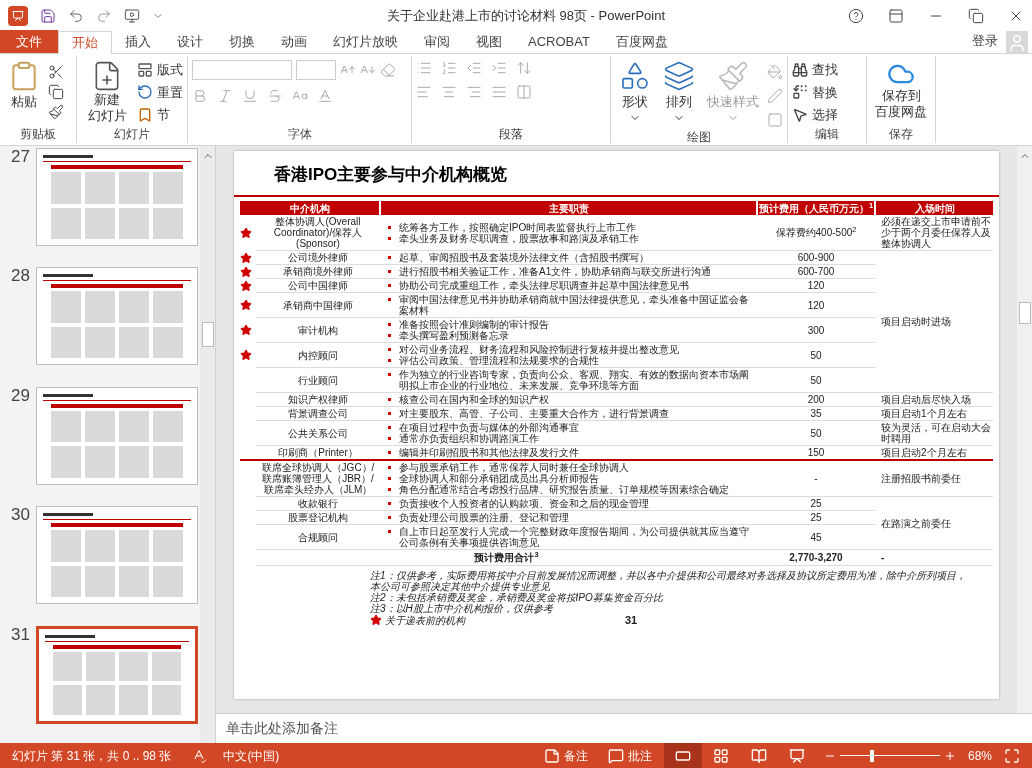  Describe the element at coordinates (160, 92) in the screenshot. I see `reset-button: 重置` at that location.